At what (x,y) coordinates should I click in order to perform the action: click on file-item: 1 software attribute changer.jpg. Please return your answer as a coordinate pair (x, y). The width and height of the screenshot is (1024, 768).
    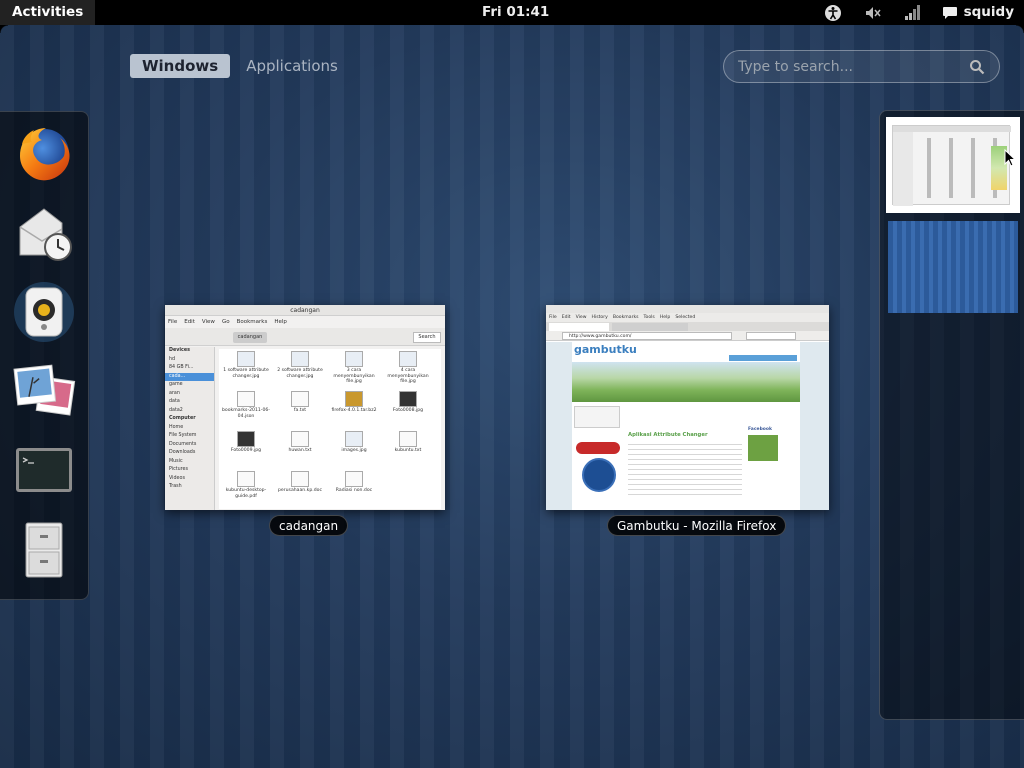
    Looking at the image, I should click on (246, 369).